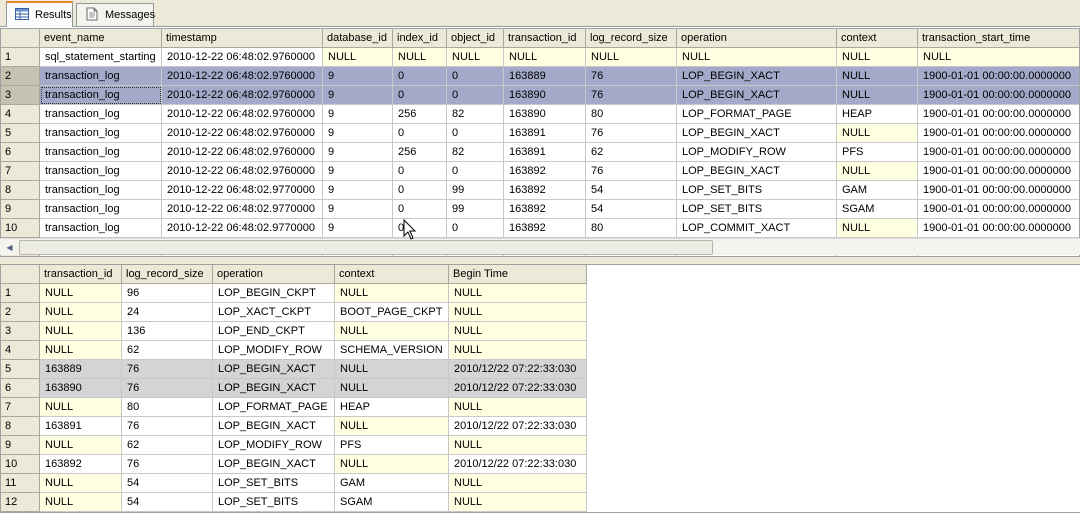 Image resolution: width=1080 pixels, height=513 pixels. I want to click on table-cell: SGAM, so click(392, 502).